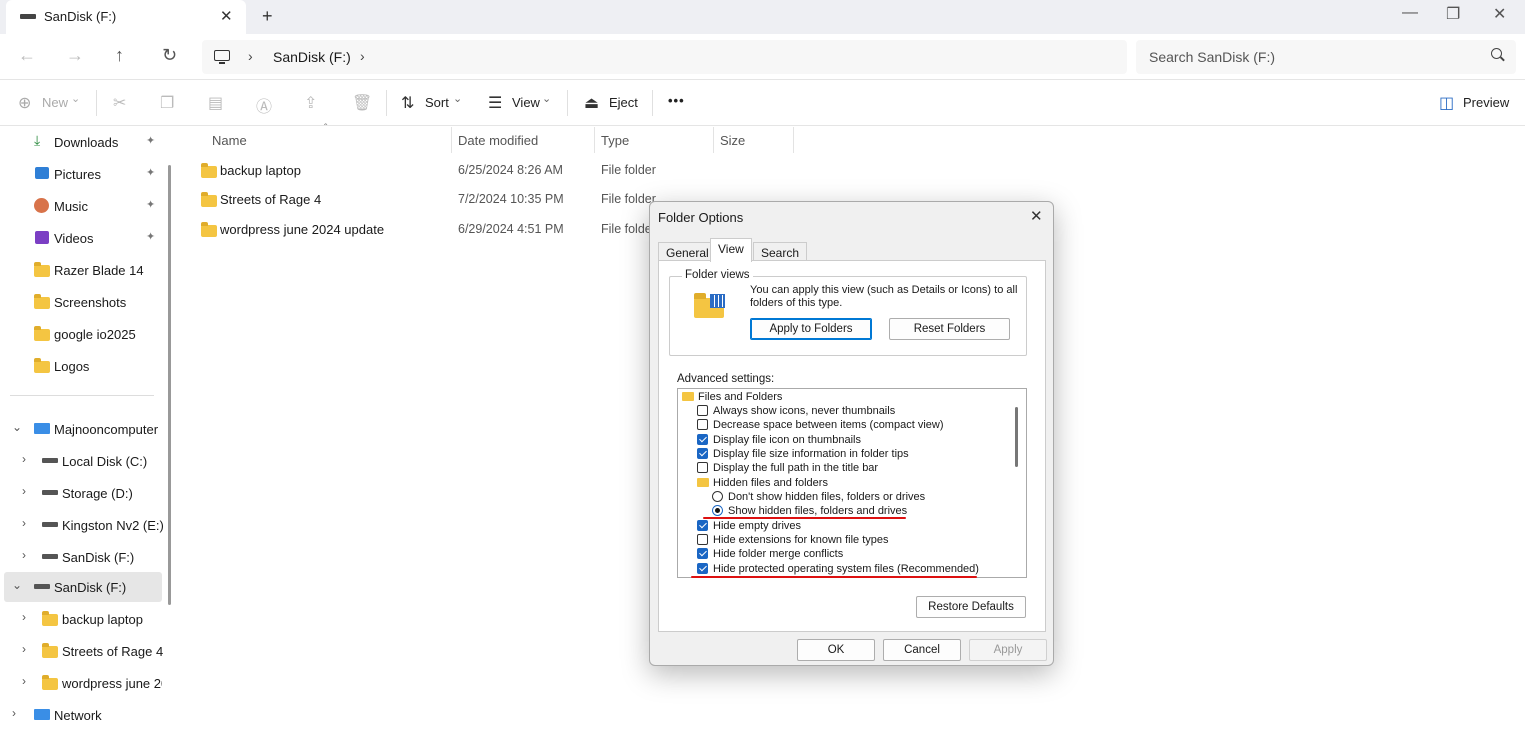  I want to click on close-window-button: ✕, so click(1499, 14).